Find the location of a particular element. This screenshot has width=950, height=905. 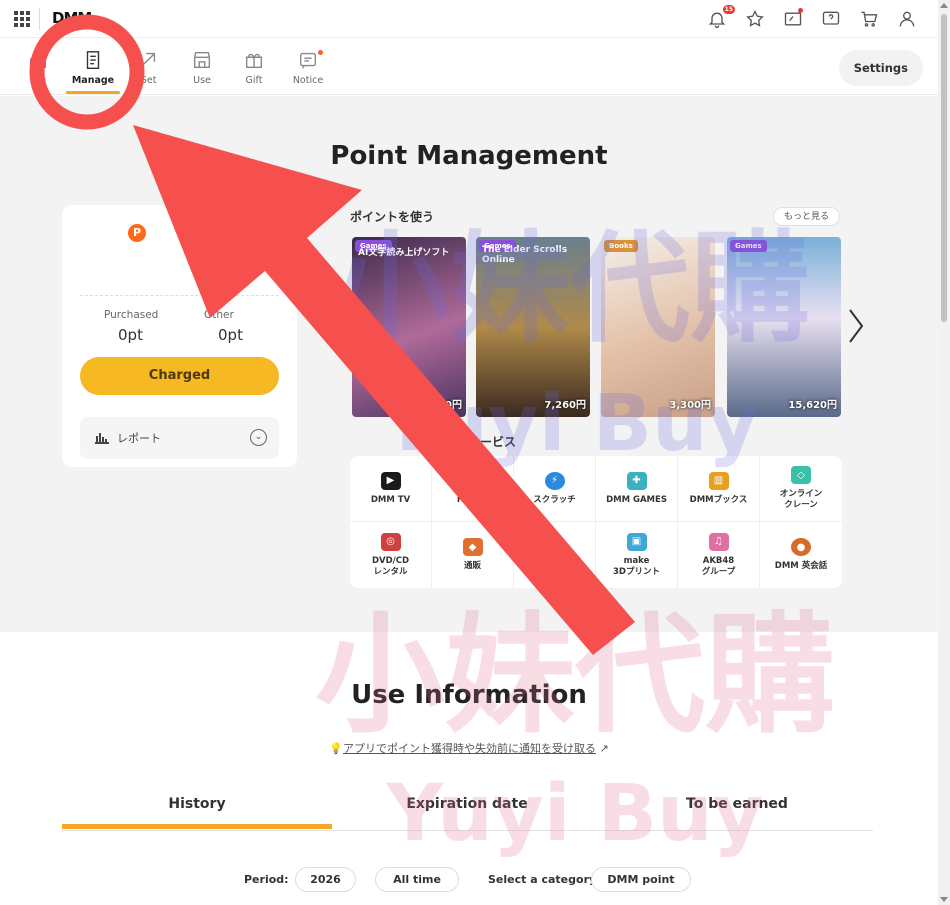

service-lottery: ★ くじ is located at coordinates (555, 555).